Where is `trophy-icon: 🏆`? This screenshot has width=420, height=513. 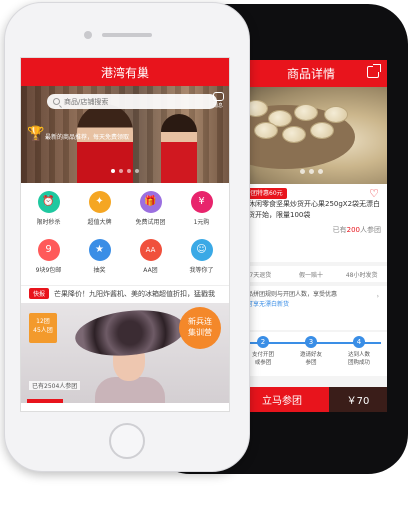 trophy-icon: 🏆 is located at coordinates (36, 134).